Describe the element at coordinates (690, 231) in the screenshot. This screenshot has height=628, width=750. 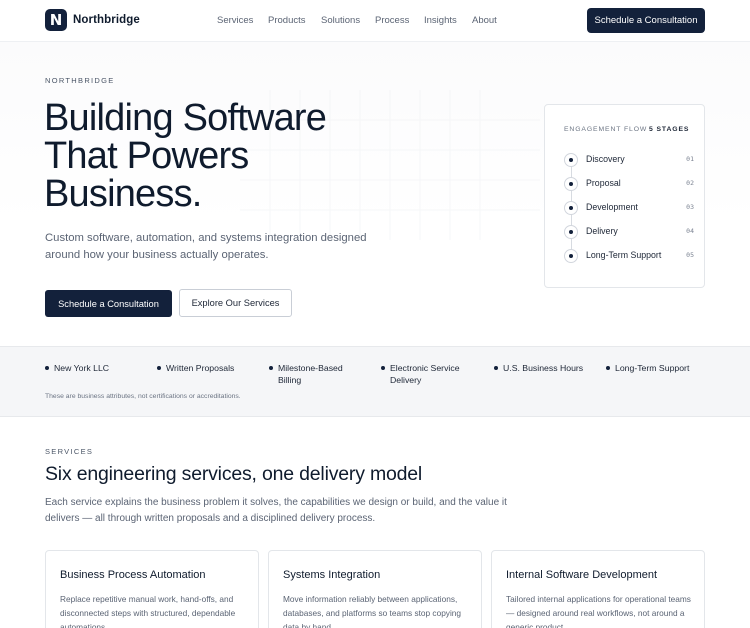
I see `flow-step-number: 04` at that location.